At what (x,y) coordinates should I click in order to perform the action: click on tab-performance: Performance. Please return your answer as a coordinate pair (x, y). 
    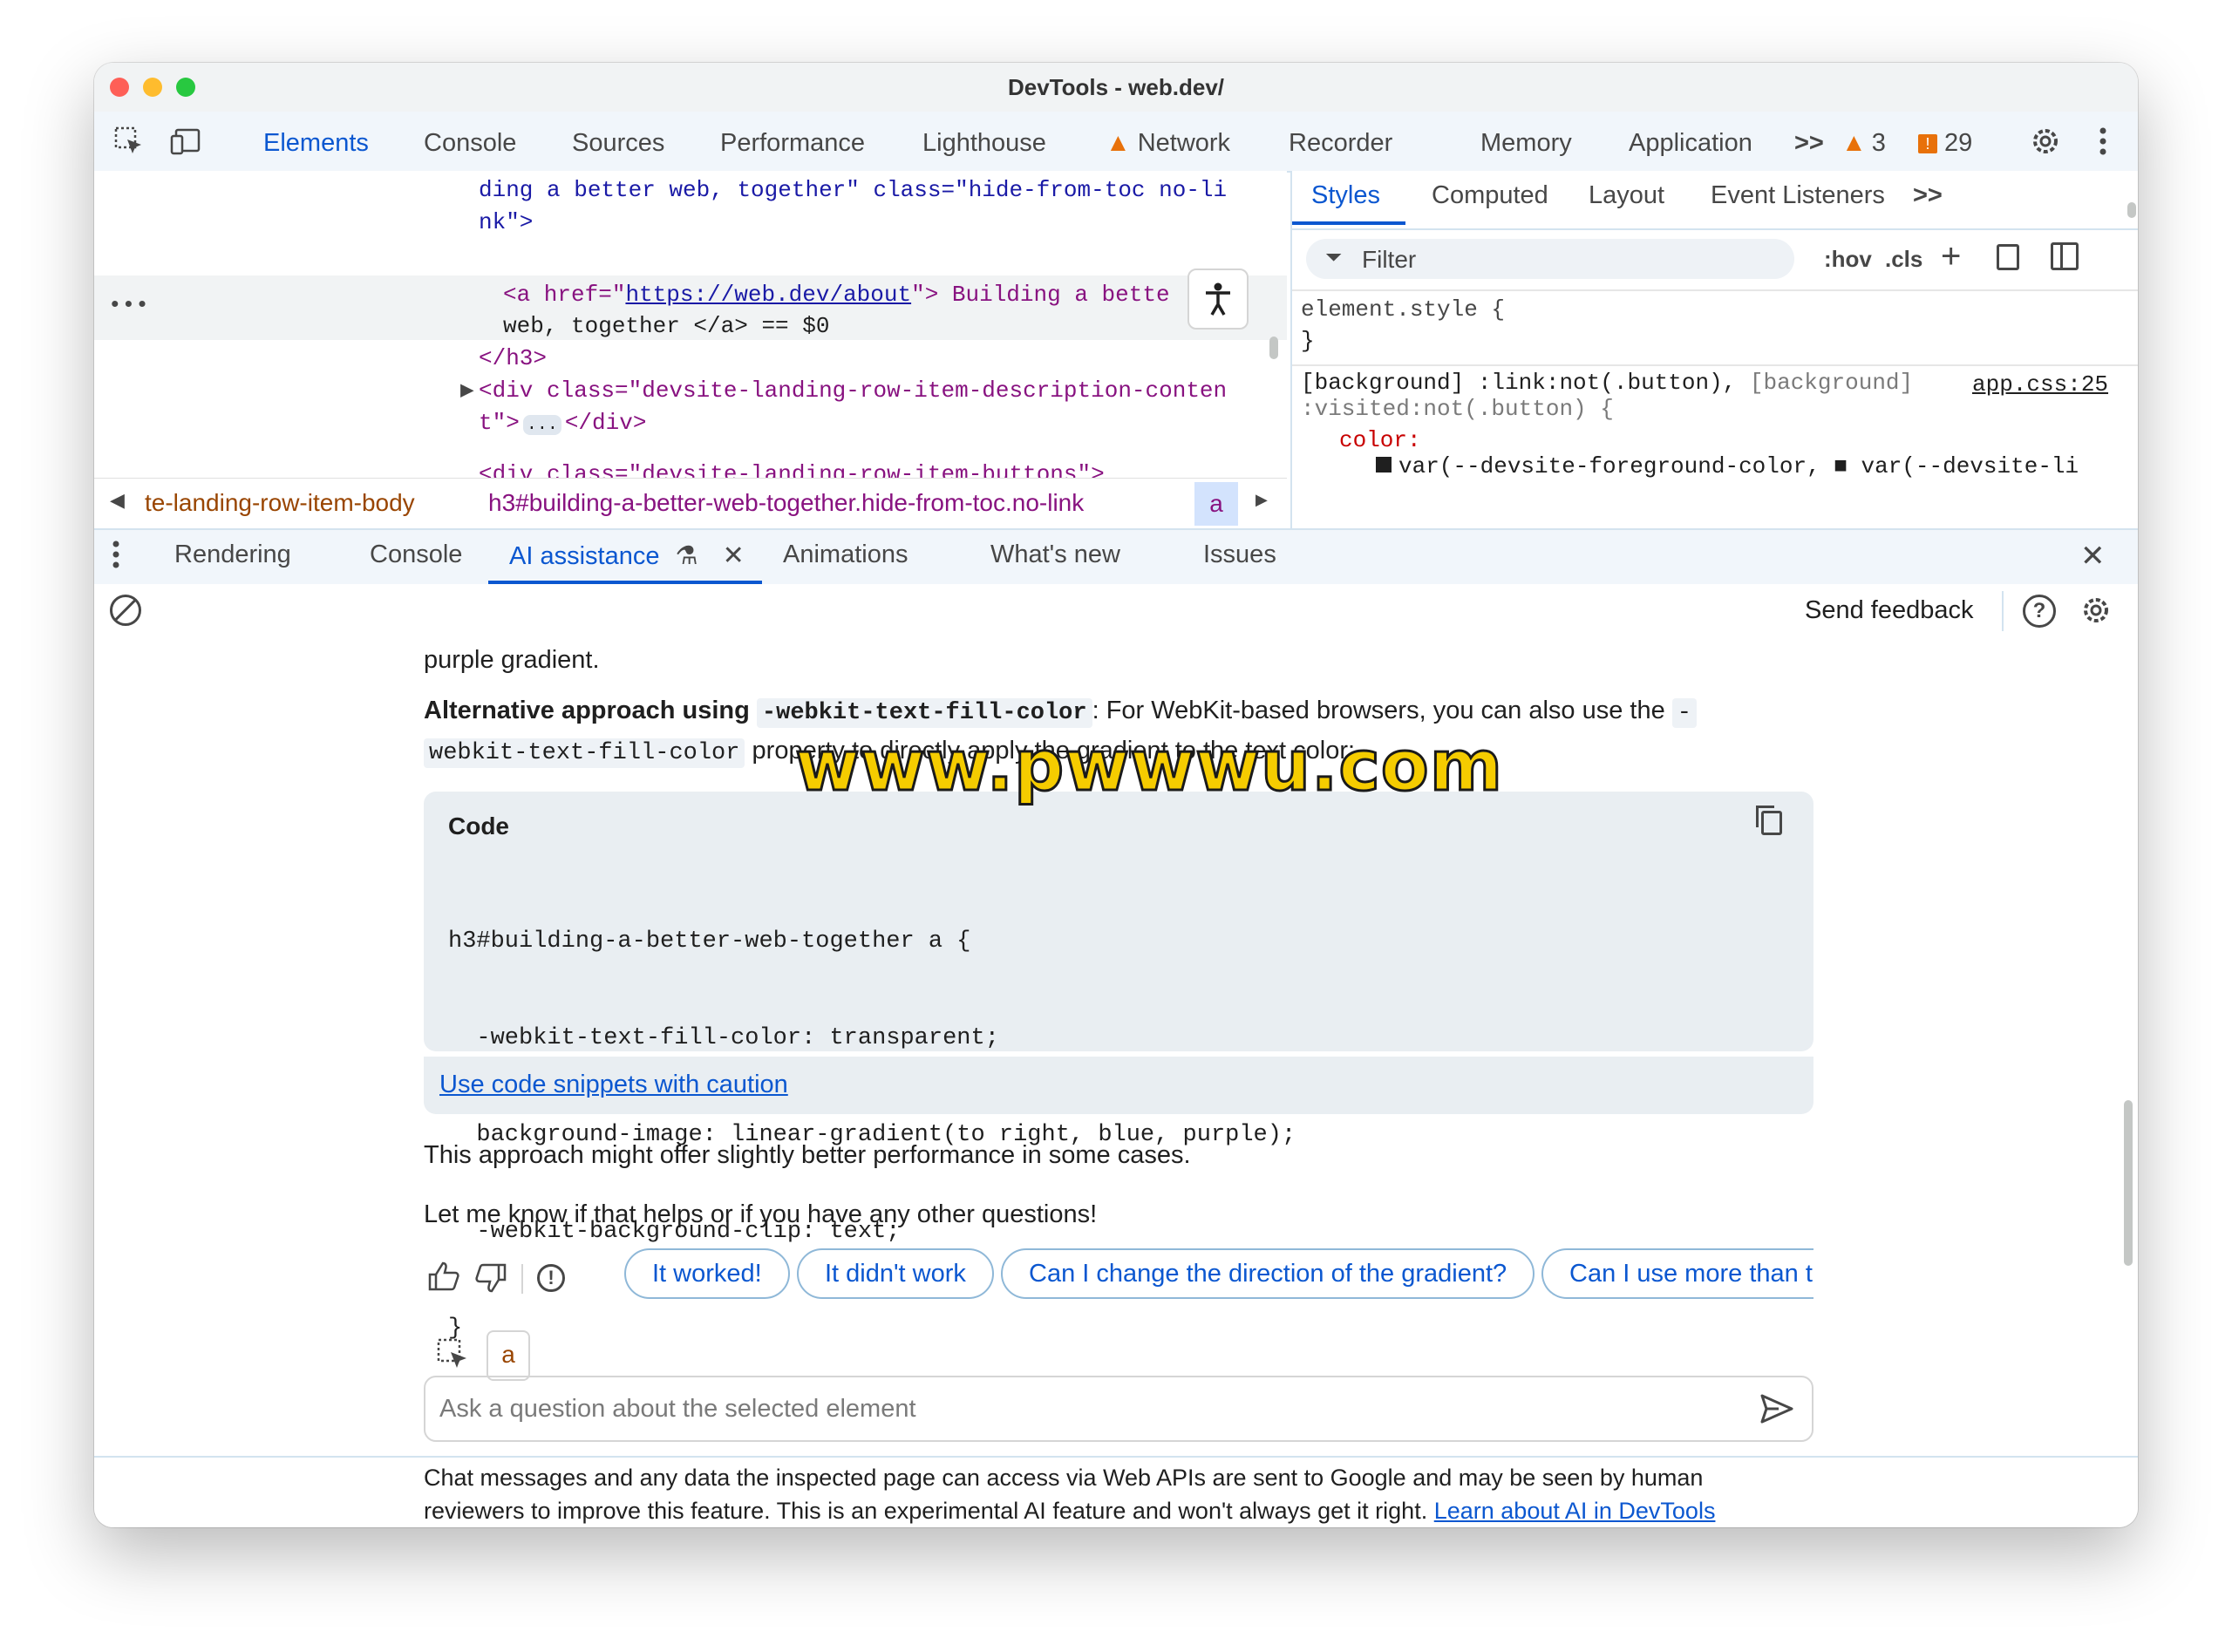
    Looking at the image, I should click on (792, 147).